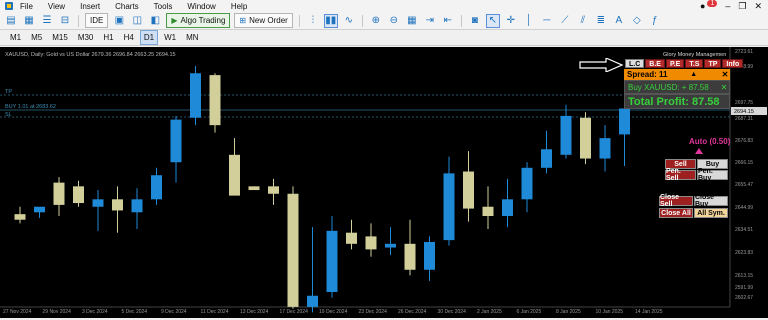  Describe the element at coordinates (677, 101) in the screenshot. I see `total-profit: Total Profit: 87.58` at that location.